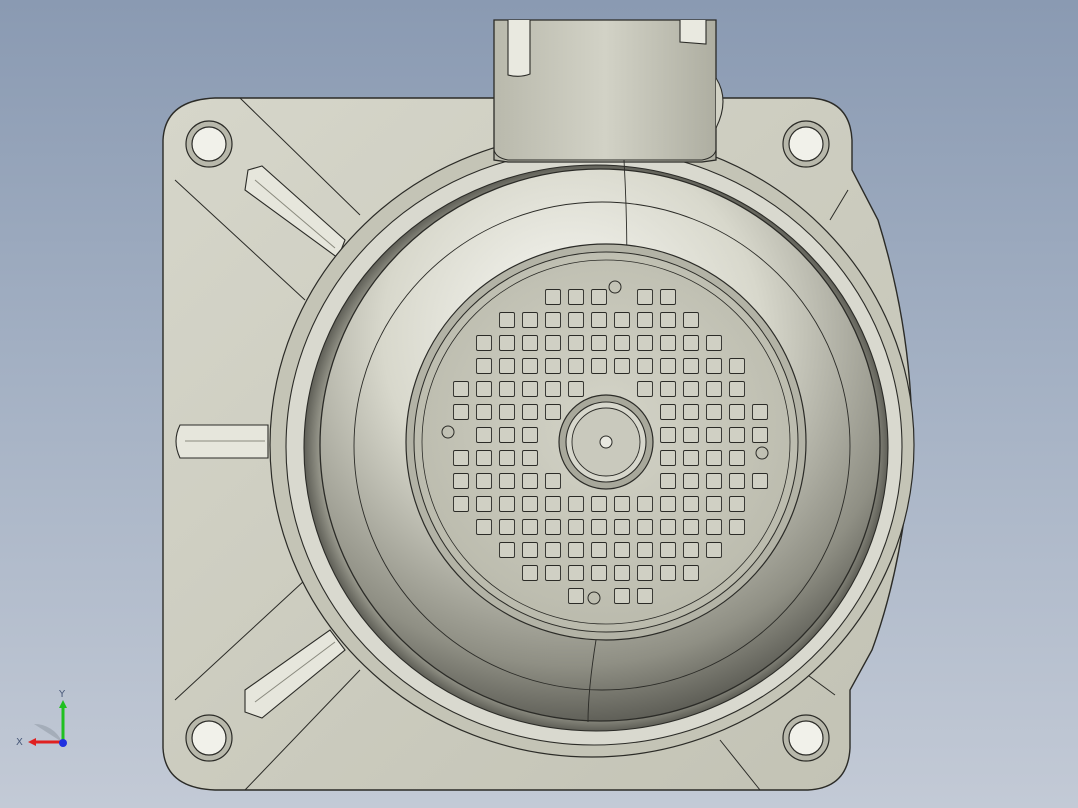 The image size is (1078, 808). What do you see at coordinates (806, 144) in the screenshot?
I see `mounting-hole-top-right` at bounding box center [806, 144].